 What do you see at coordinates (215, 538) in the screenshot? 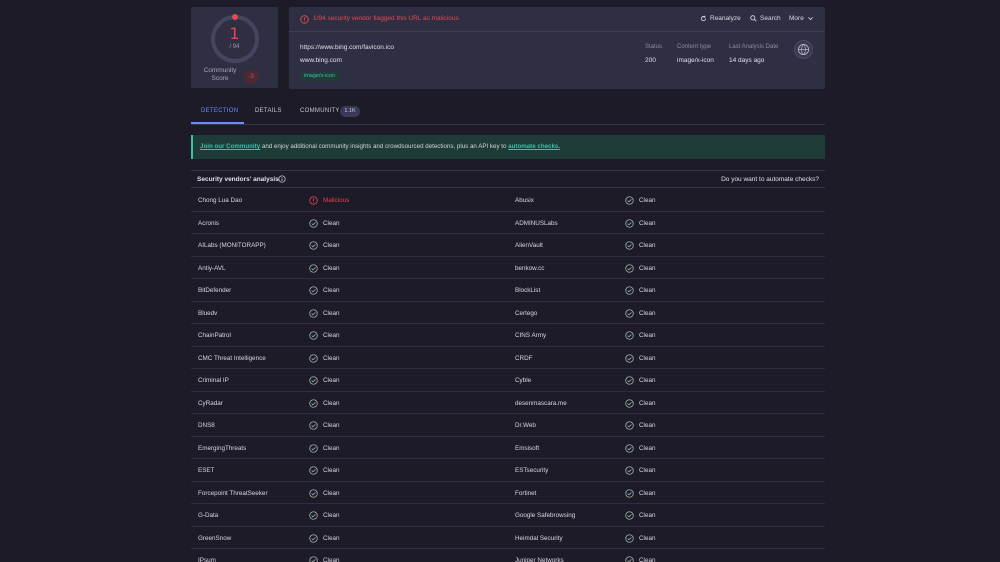
I see `vendor-name: GreenSnow` at bounding box center [215, 538].